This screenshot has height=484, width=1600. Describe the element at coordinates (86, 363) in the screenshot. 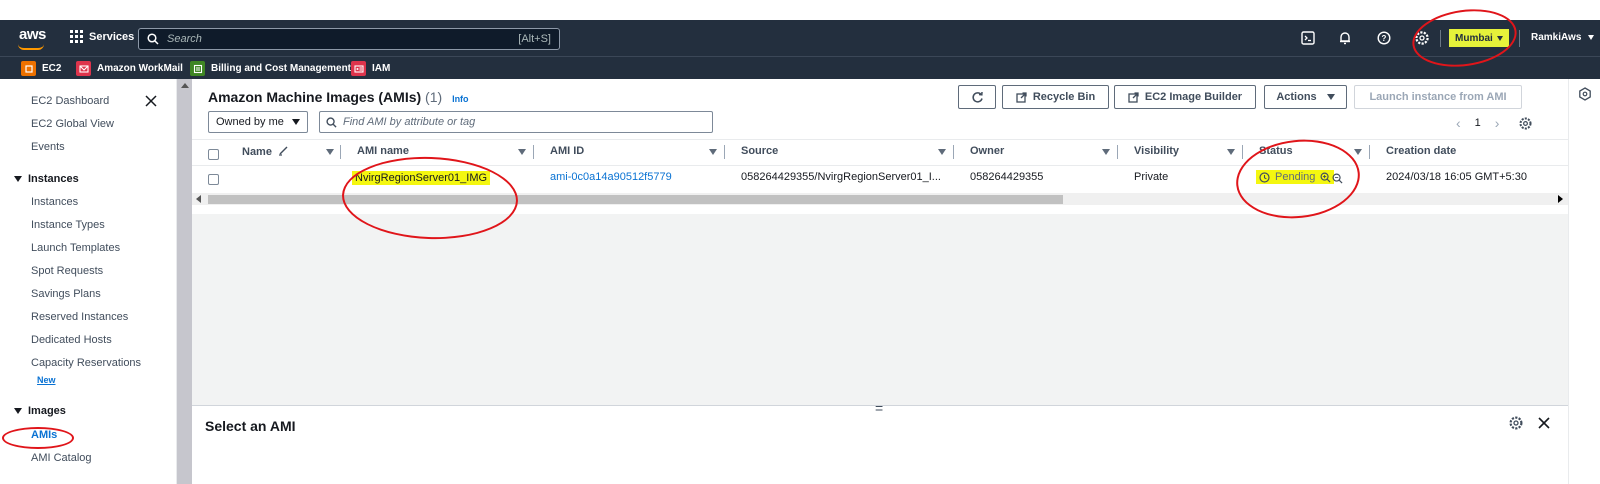

I see `sidebar-item-capacity-reservations: Capacity Reservations` at that location.